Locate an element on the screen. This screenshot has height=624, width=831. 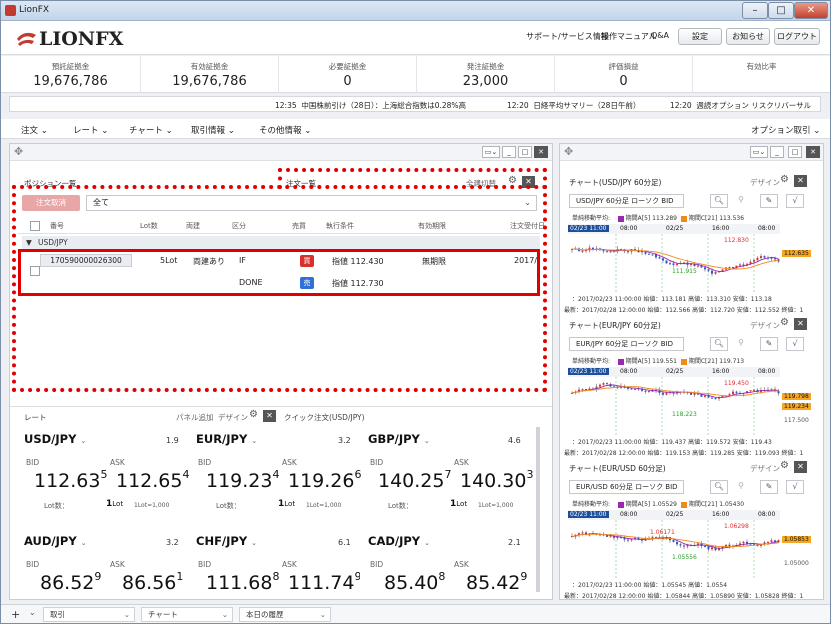
summary-order-margin: 発注証拠金 23,000 is located at coordinates (486, 74).